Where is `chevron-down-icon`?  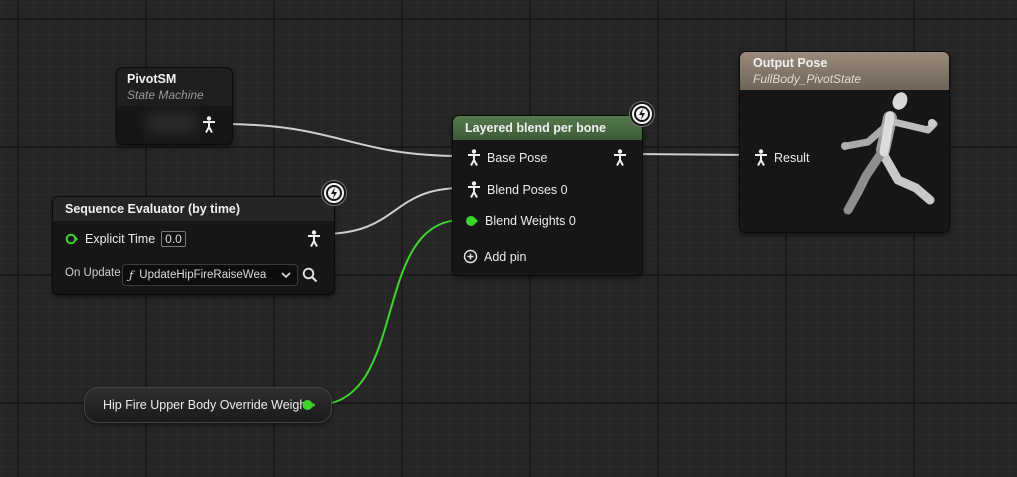
chevron-down-icon is located at coordinates (286, 275).